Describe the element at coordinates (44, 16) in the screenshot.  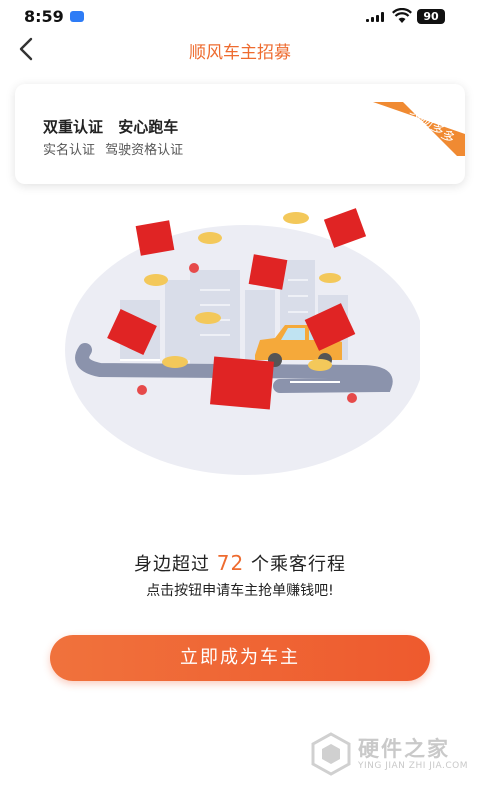
I see `status-time: 8:59` at that location.